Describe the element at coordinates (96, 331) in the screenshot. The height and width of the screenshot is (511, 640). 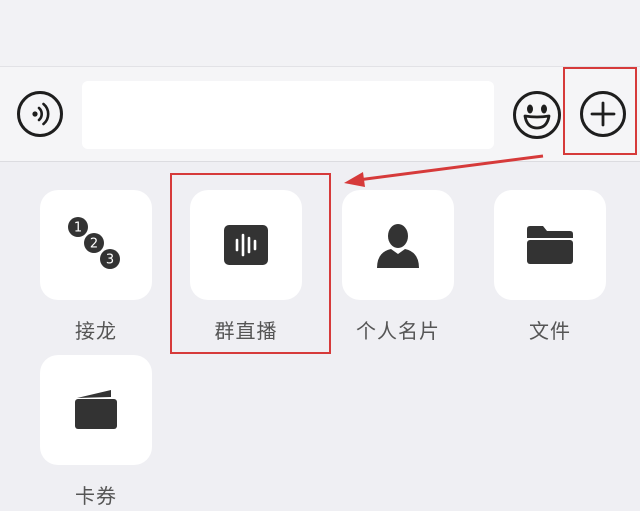
I see `relay-label: 接龙` at that location.